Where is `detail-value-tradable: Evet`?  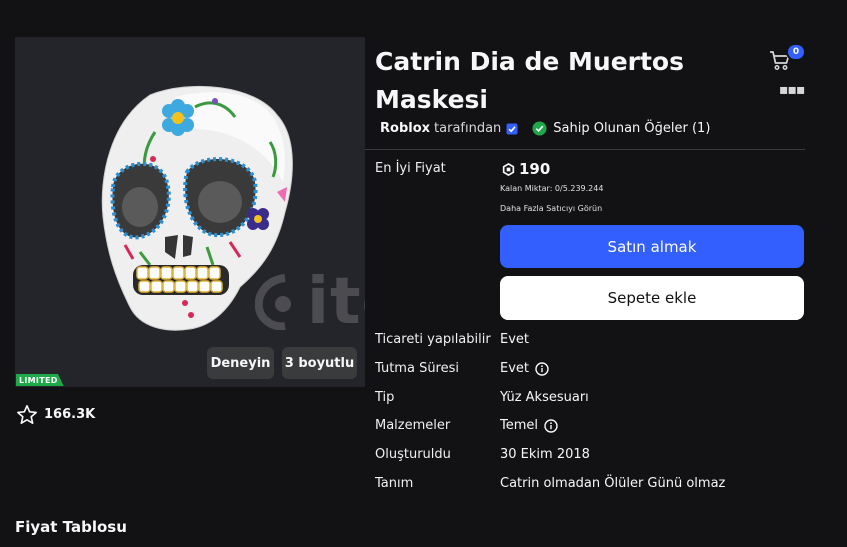
detail-value-tradable: Evet is located at coordinates (514, 339).